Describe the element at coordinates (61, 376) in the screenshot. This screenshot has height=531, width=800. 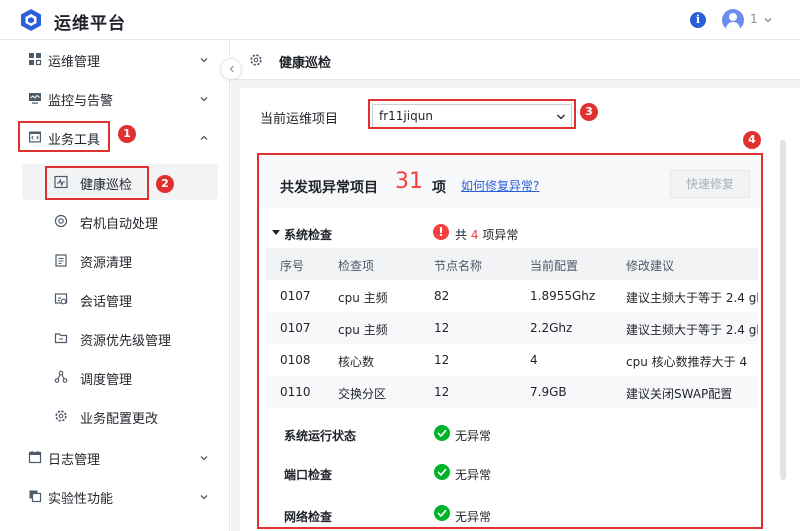
I see `schedule-icon` at that location.